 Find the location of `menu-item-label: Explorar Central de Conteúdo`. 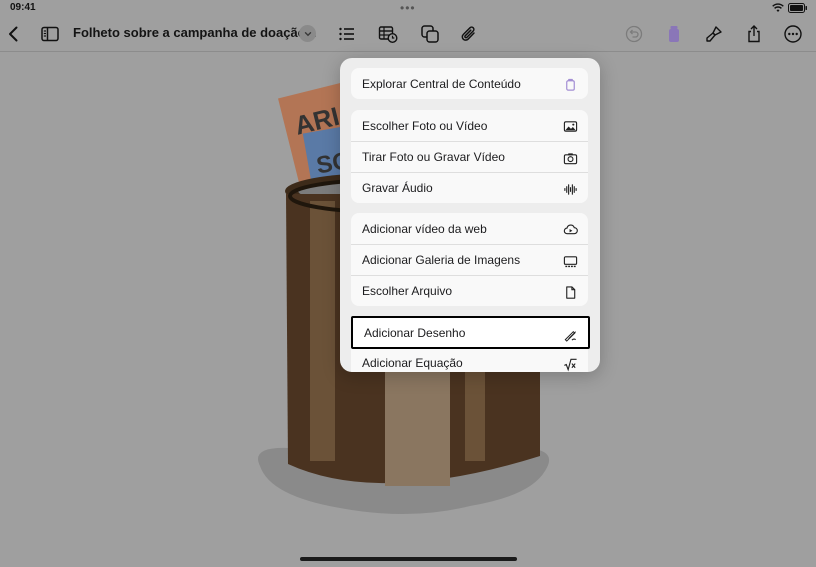

menu-item-label: Explorar Central de Conteúdo is located at coordinates (441, 83).